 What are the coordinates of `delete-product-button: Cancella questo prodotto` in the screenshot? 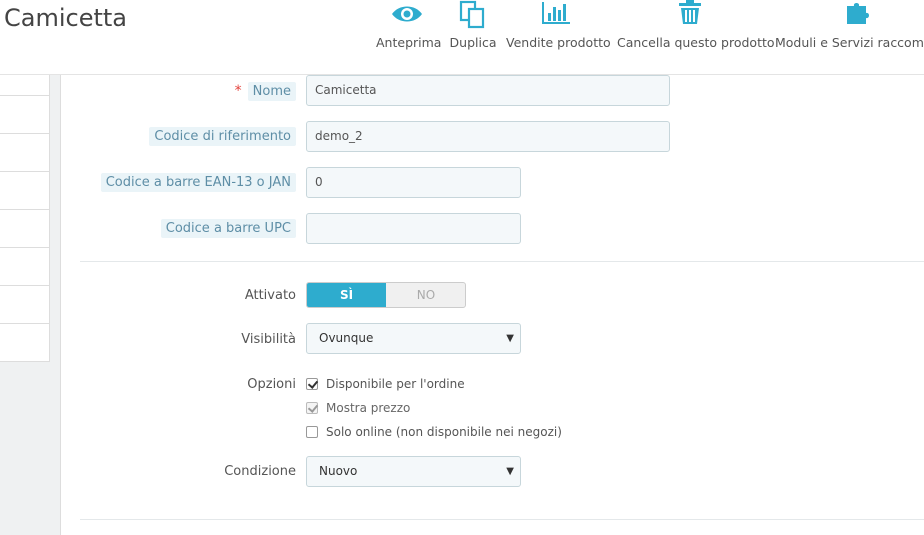 It's located at (696, 36).